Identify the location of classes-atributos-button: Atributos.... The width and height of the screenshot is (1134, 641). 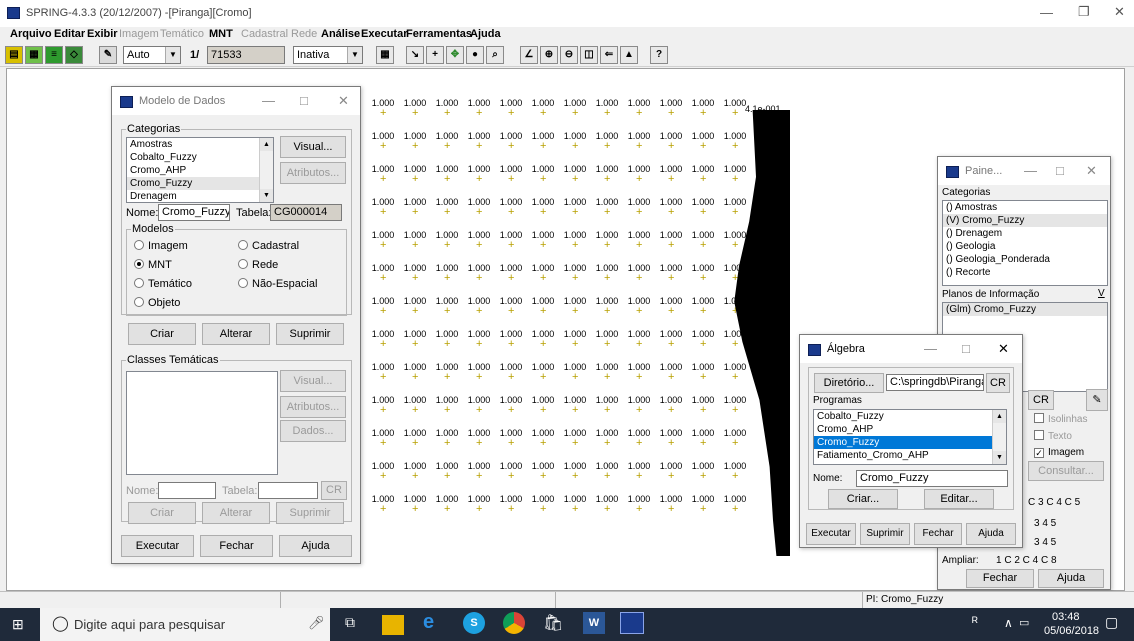
(313, 407).